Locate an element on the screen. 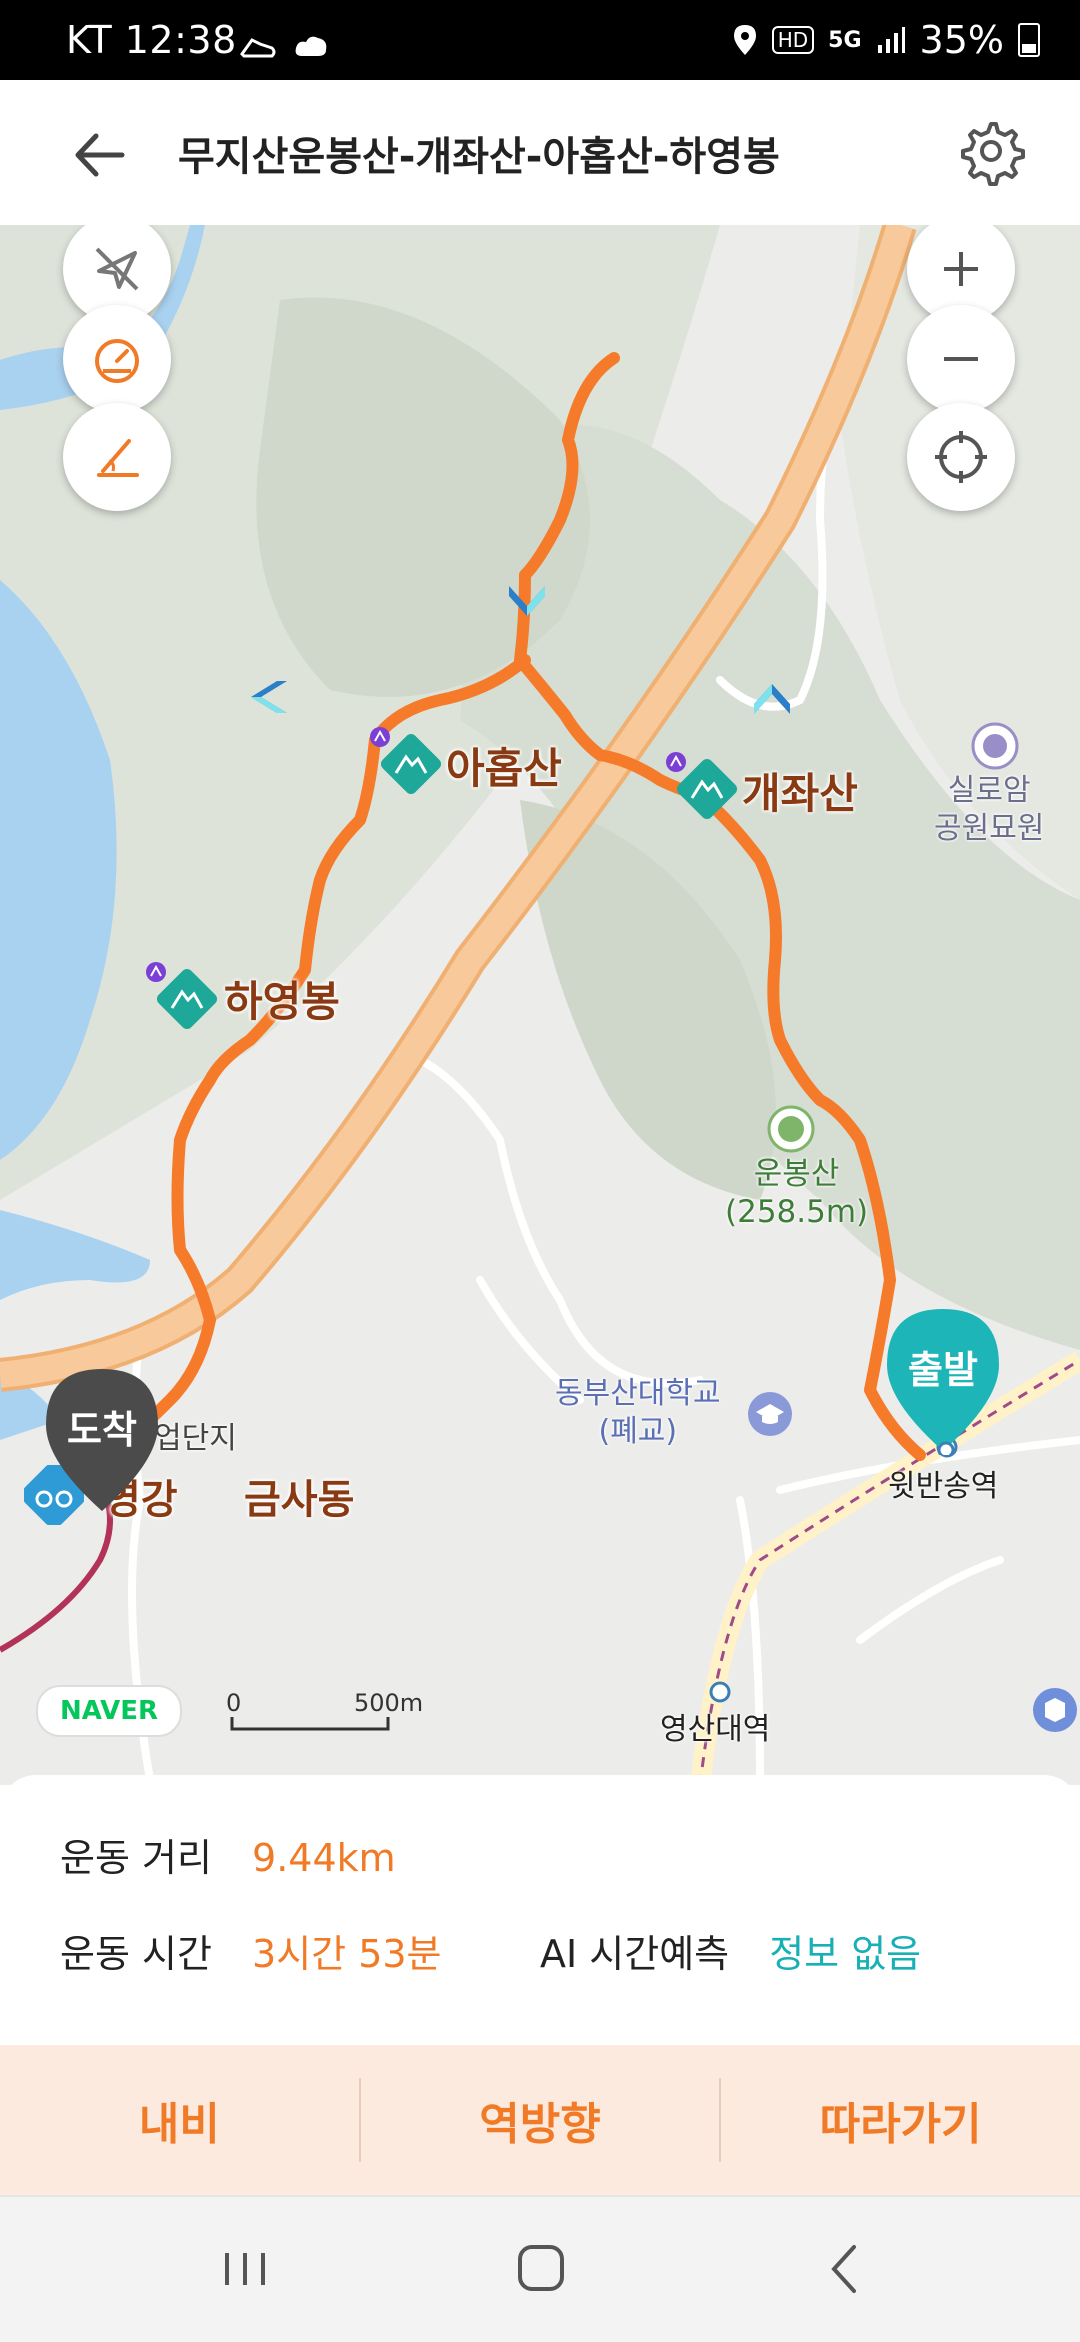 Image resolution: width=1080 pixels, height=2342 pixels. action-bar: 내비 역방향 따라가기 is located at coordinates (540, 2120).